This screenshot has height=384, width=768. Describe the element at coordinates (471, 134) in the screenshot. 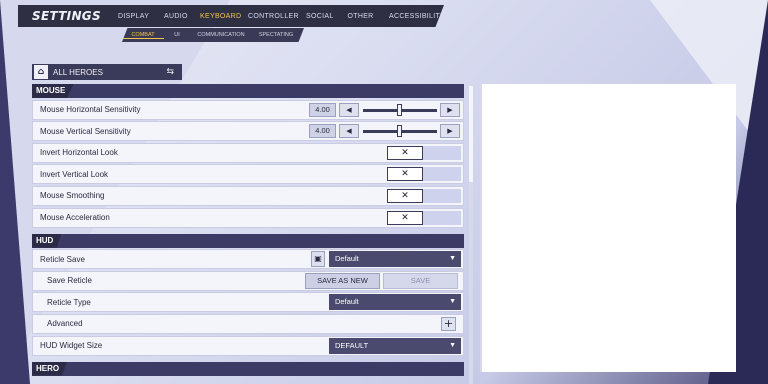

I see `scrollbar-thumb` at that location.